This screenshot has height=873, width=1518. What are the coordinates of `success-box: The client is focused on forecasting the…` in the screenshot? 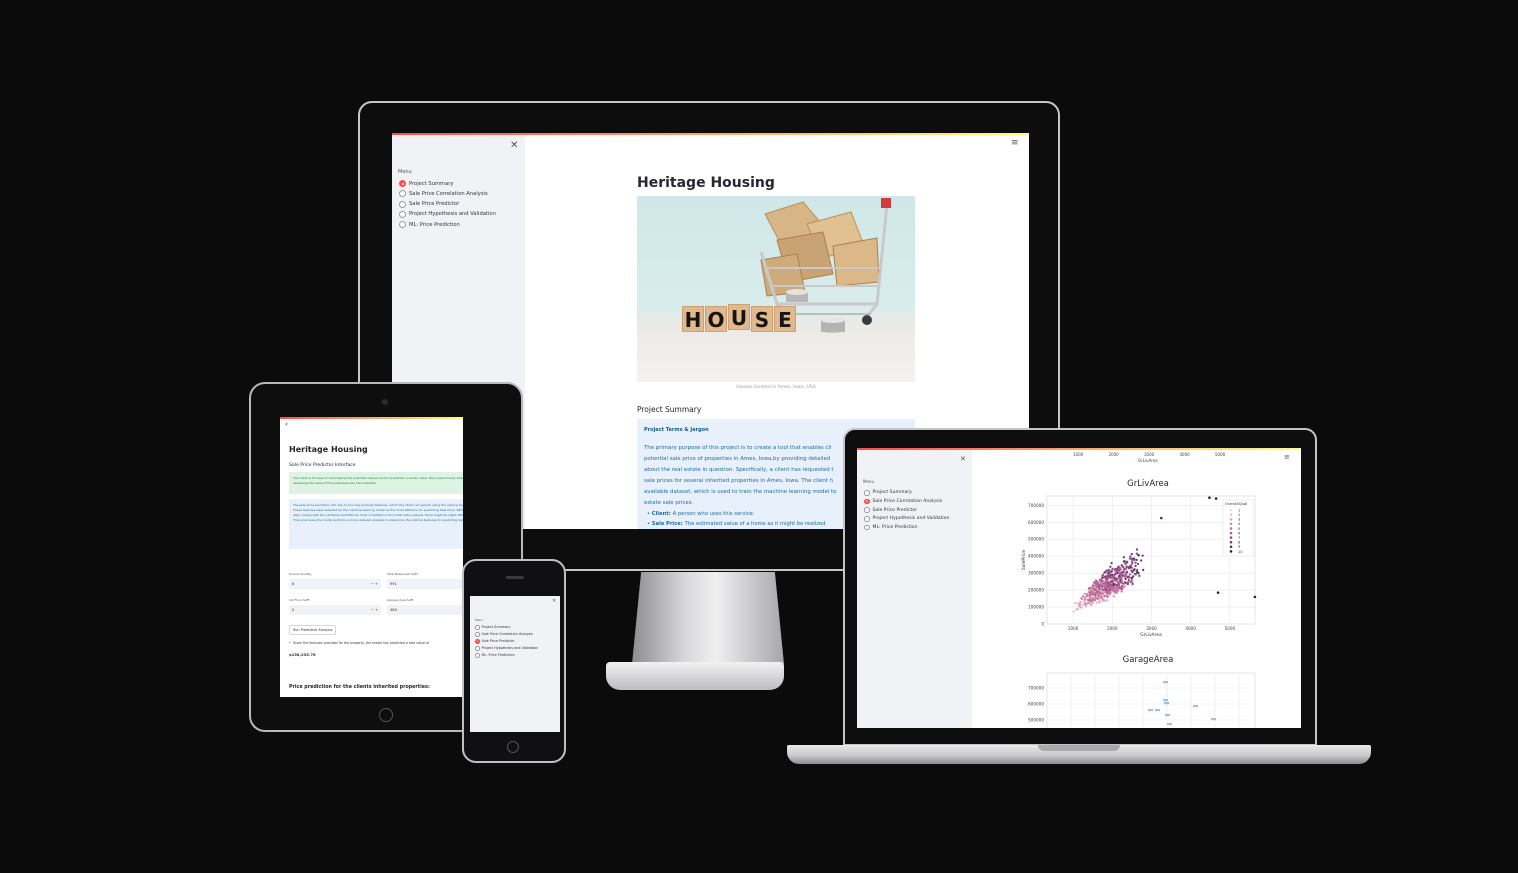 It's located at (376, 483).